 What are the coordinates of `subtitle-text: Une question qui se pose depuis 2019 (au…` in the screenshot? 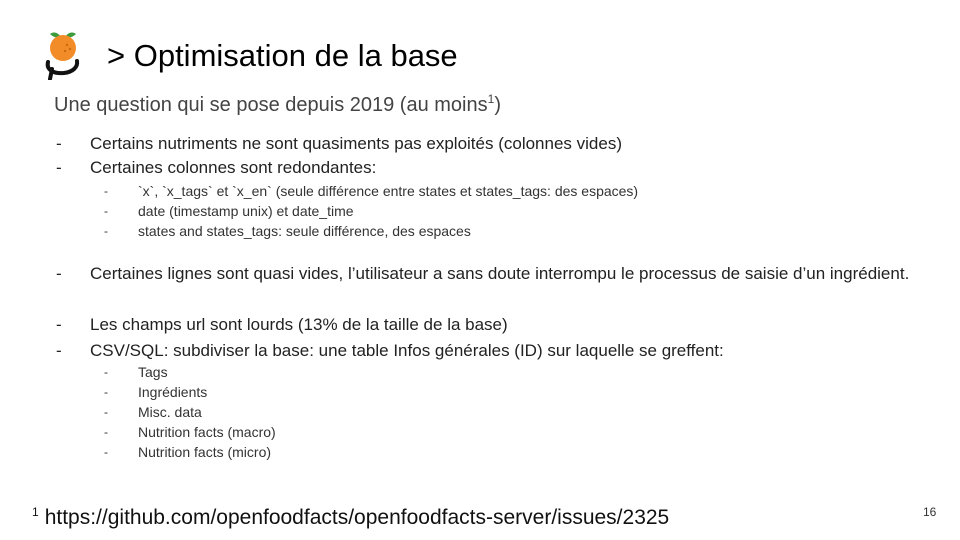 It's located at (271, 105).